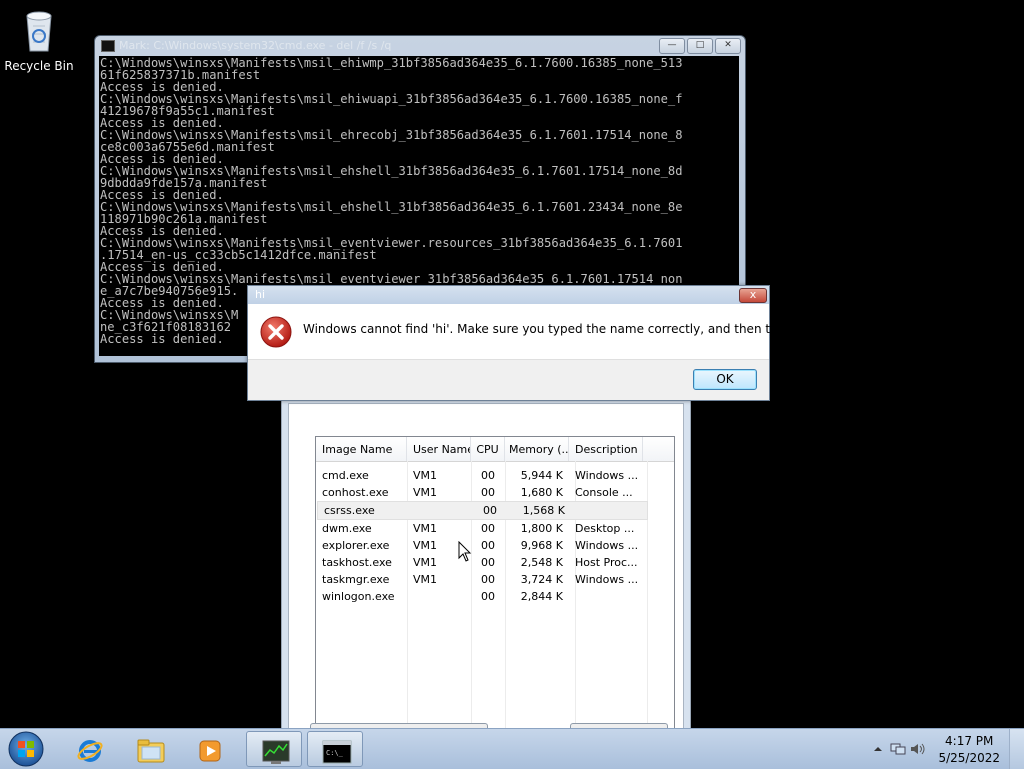  I want to click on command-prompt-icon: C:\_, so click(337, 752).